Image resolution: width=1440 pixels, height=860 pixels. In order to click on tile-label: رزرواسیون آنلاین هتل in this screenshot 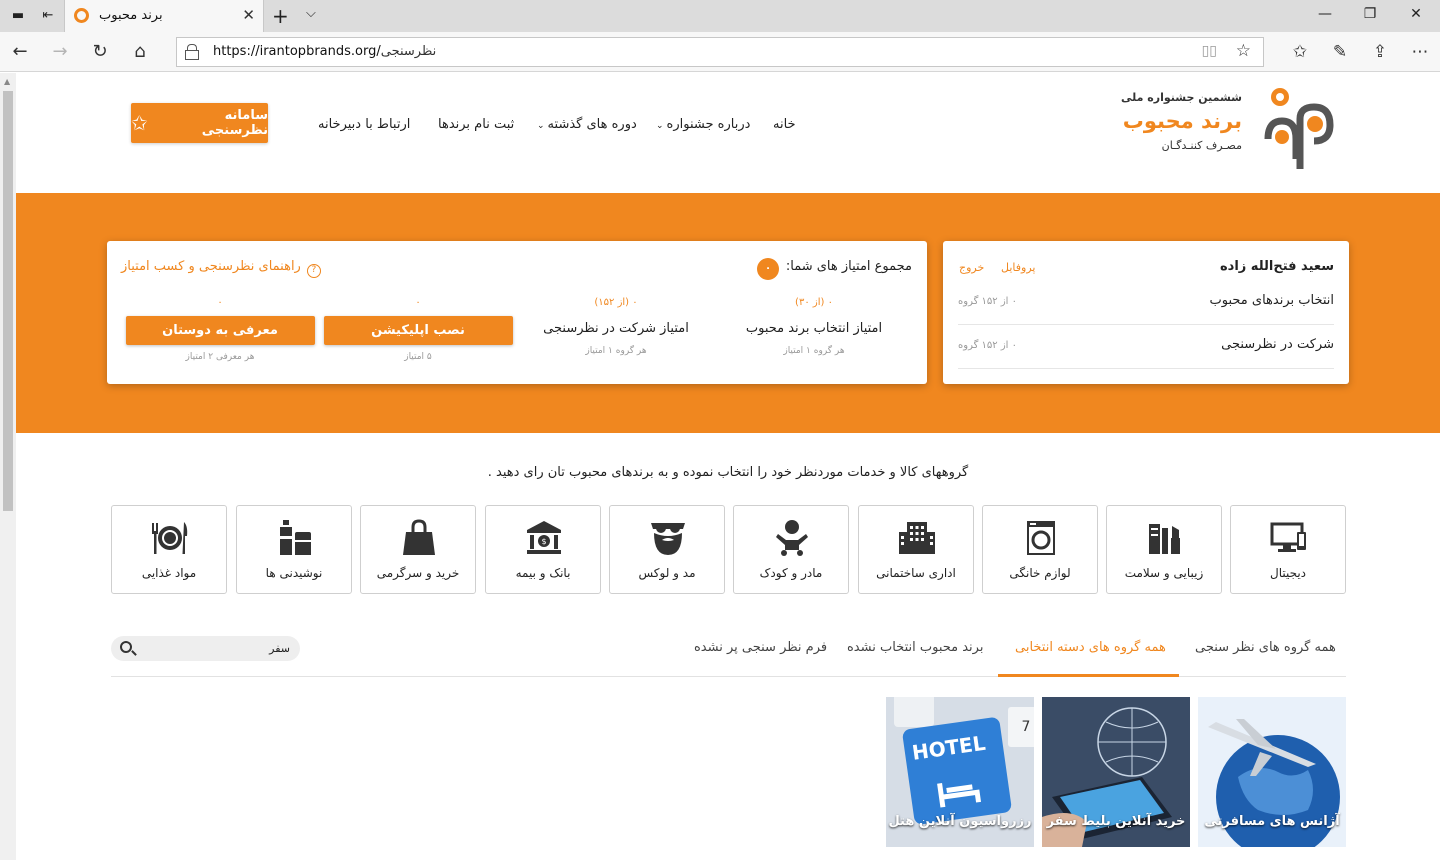, I will do `click(960, 821)`.